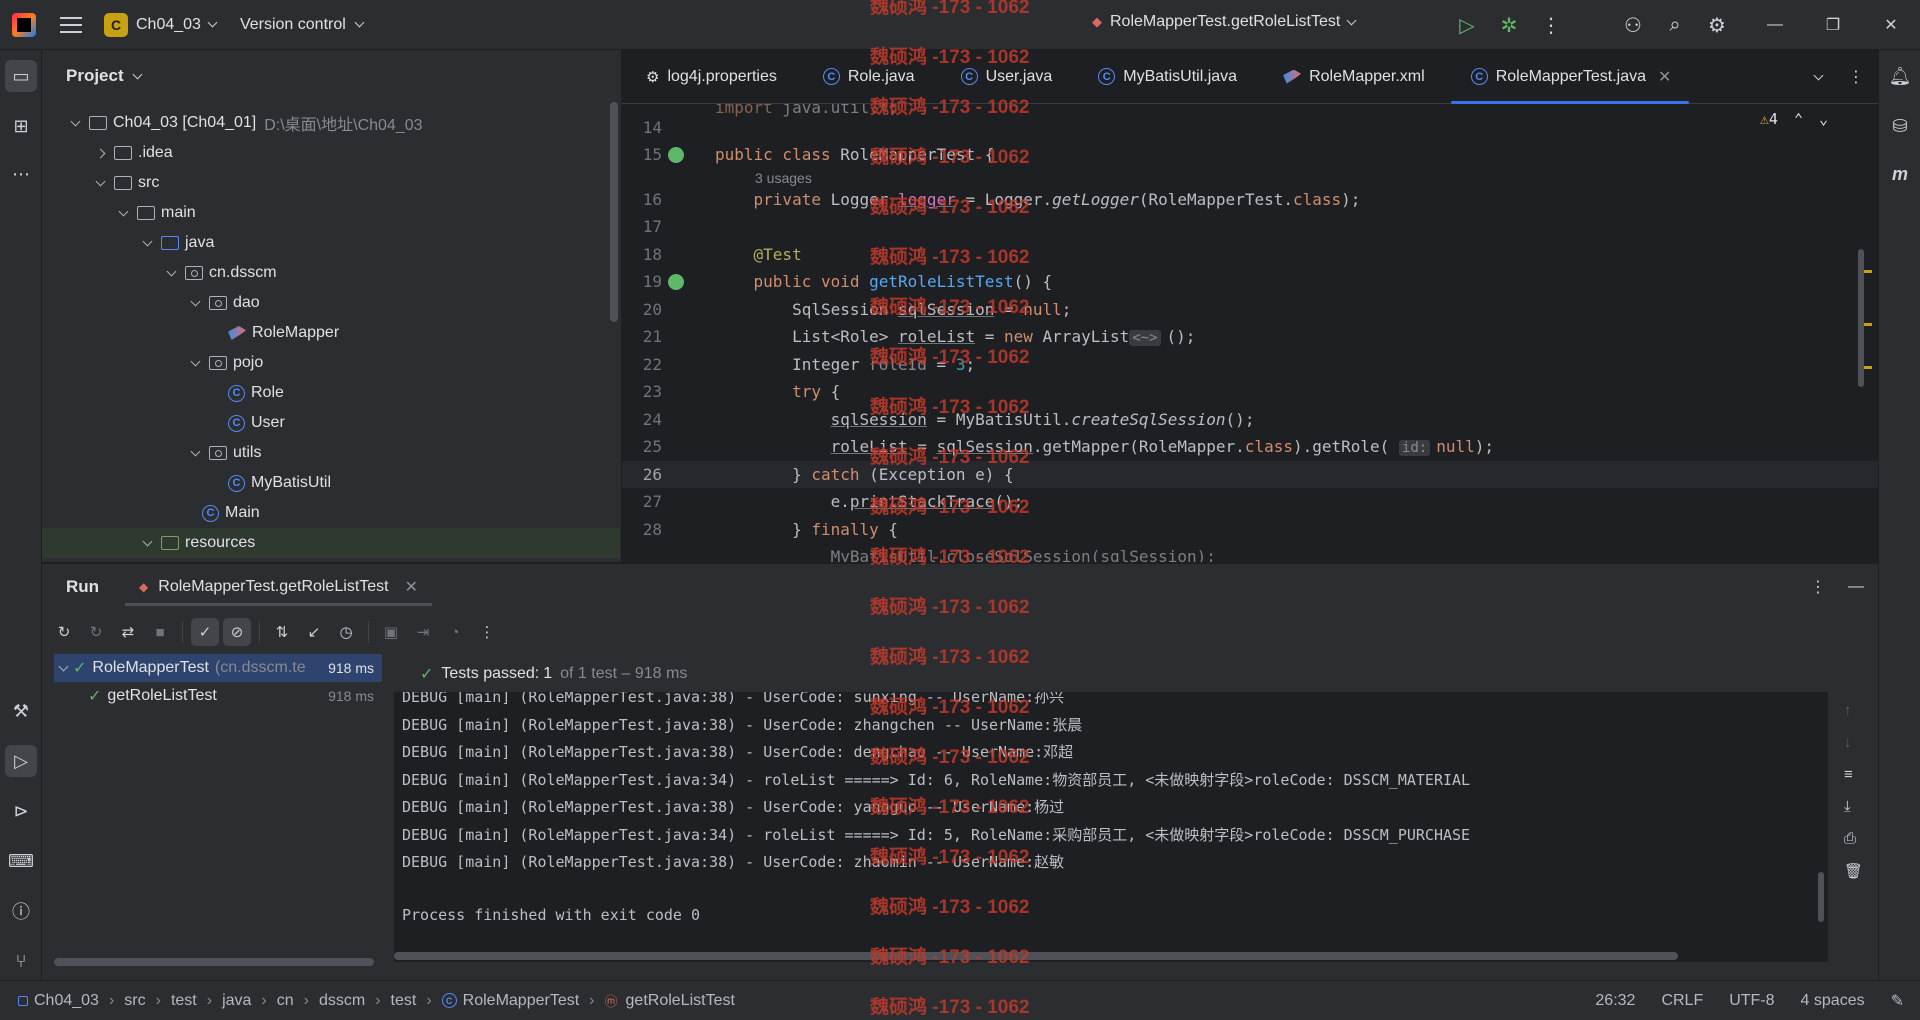 The height and width of the screenshot is (1020, 1920). Describe the element at coordinates (1751, 1001) in the screenshot. I see `file-encoding: UTF-8` at that location.